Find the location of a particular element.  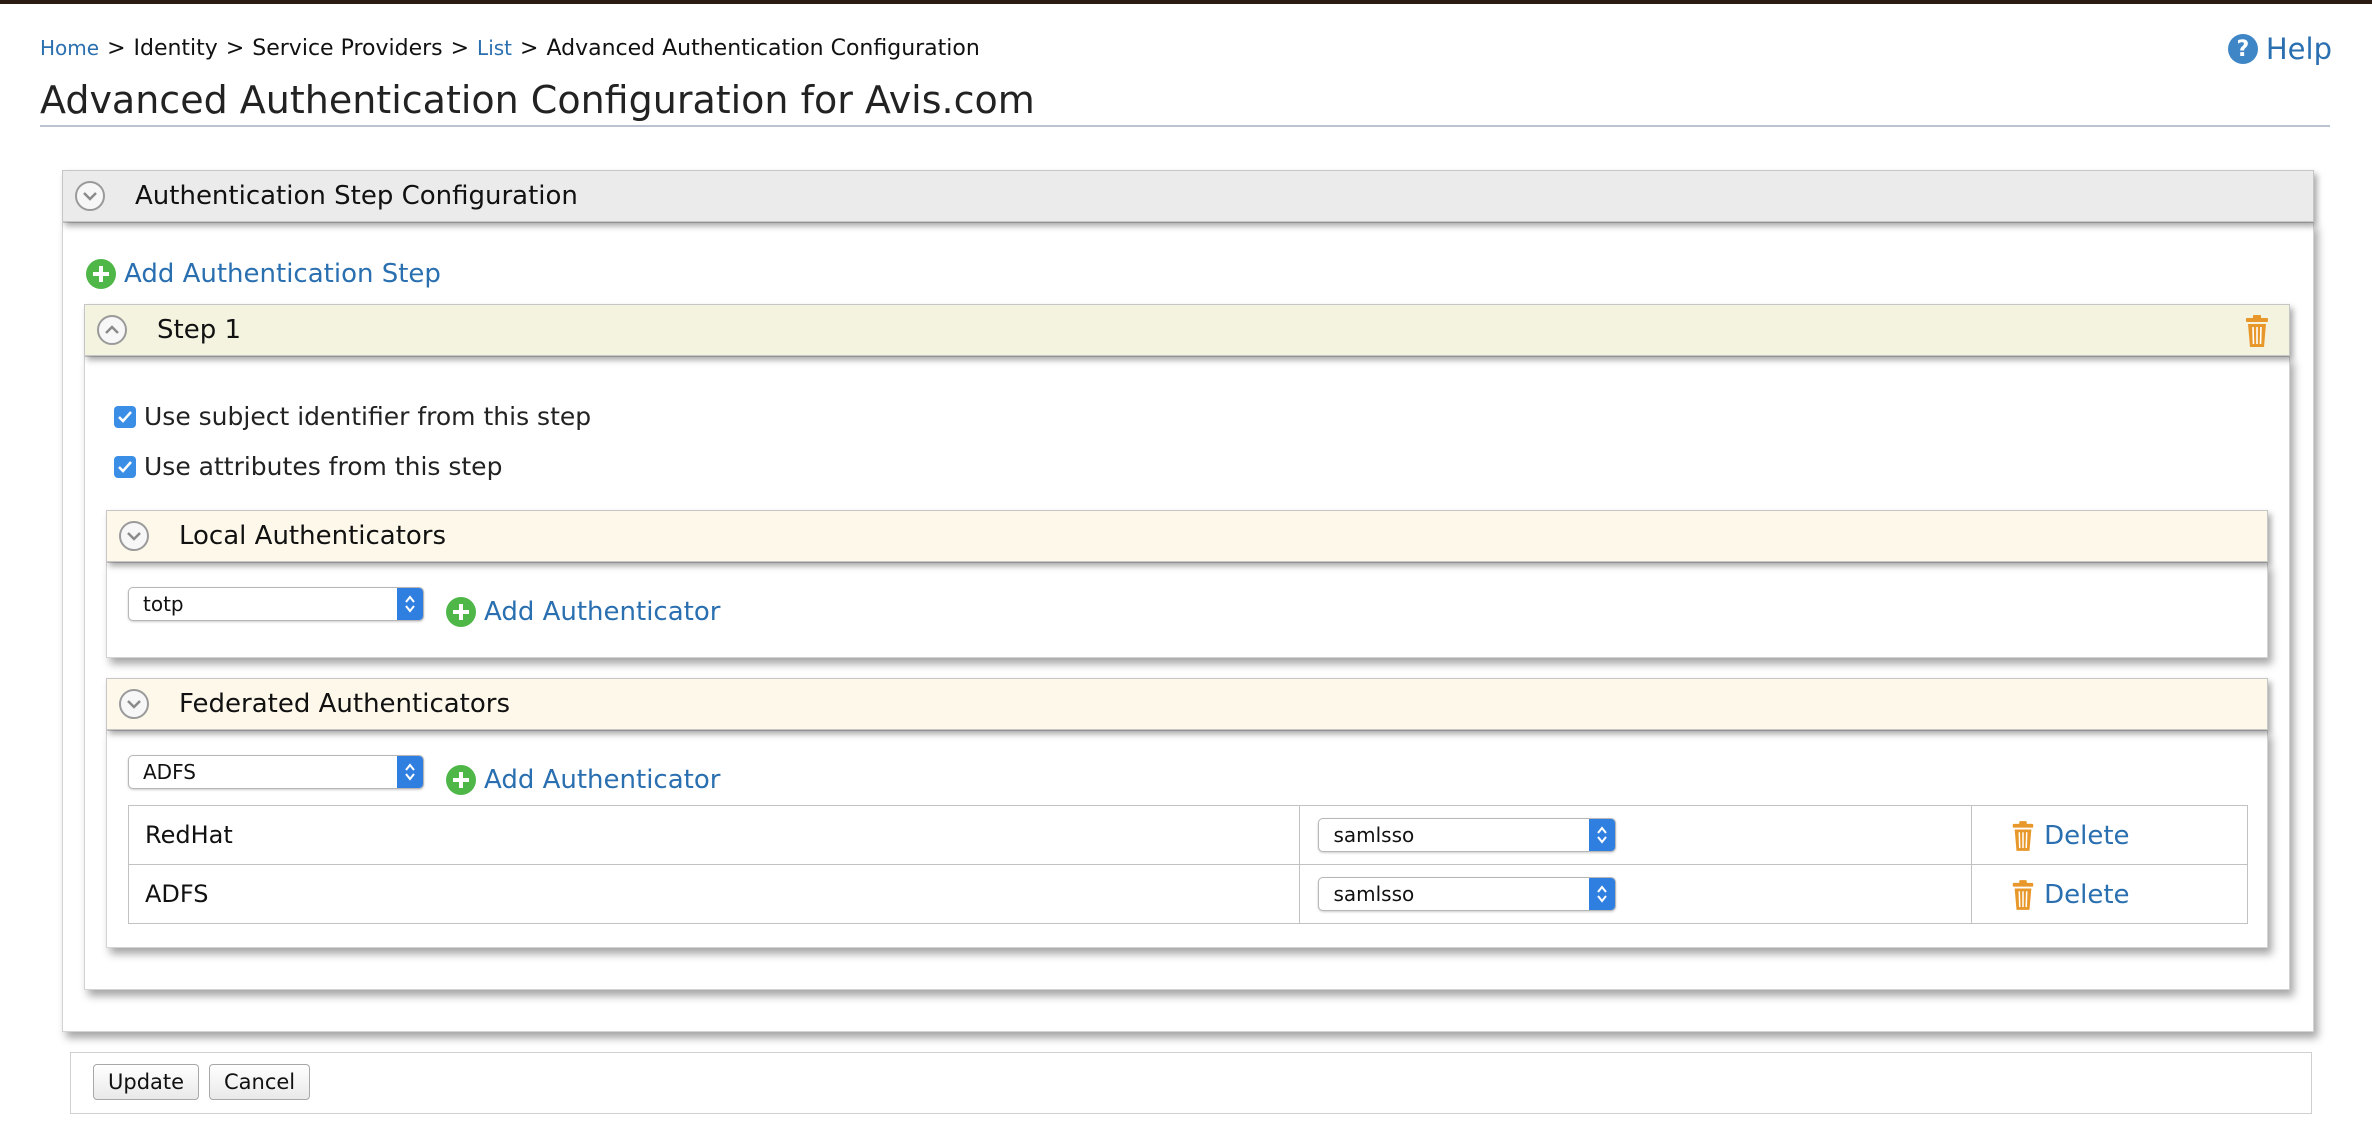

federated-authenticators-header: Federated Authenticators is located at coordinates (1187, 704).